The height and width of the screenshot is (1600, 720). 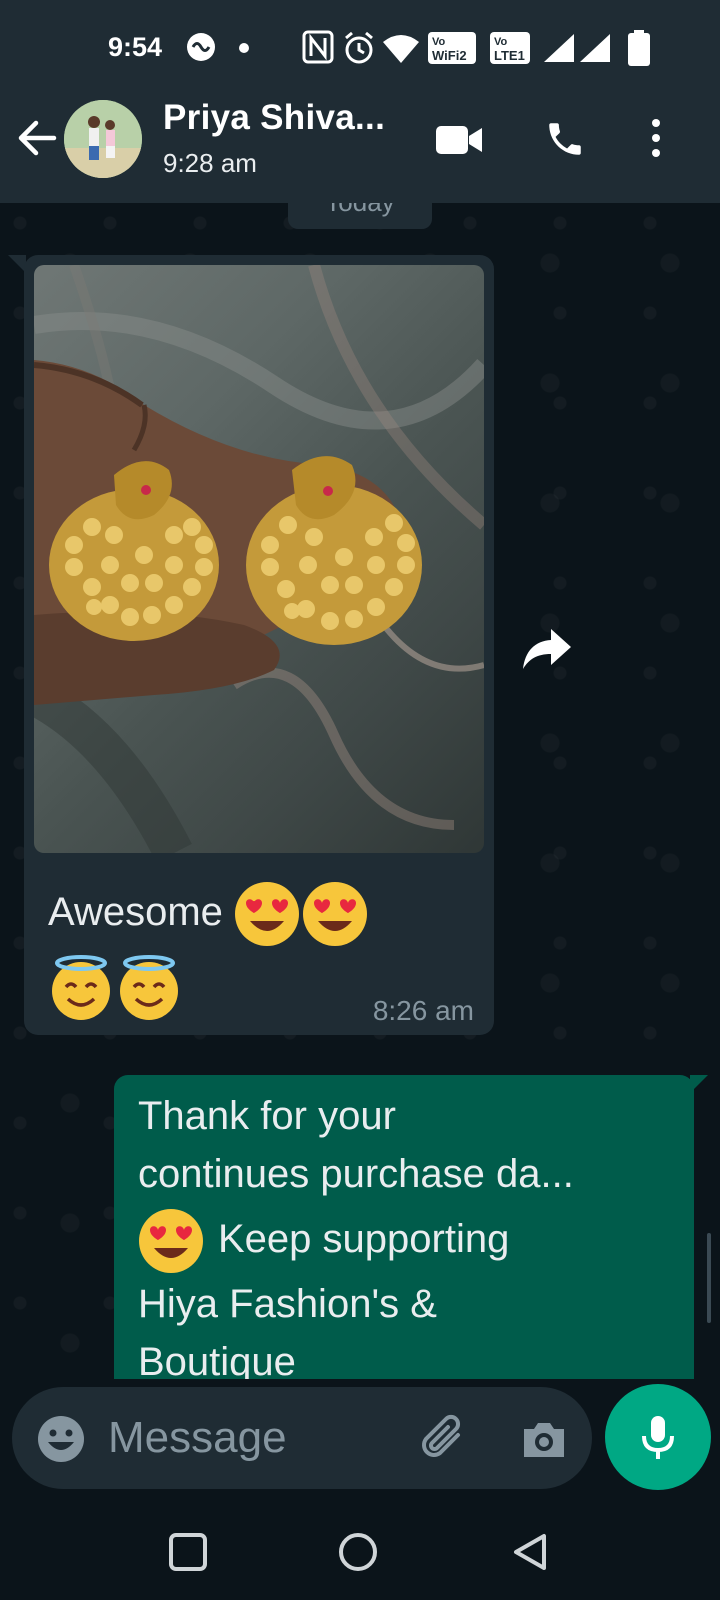 What do you see at coordinates (559, 50) in the screenshot?
I see `signal-1-icon` at bounding box center [559, 50].